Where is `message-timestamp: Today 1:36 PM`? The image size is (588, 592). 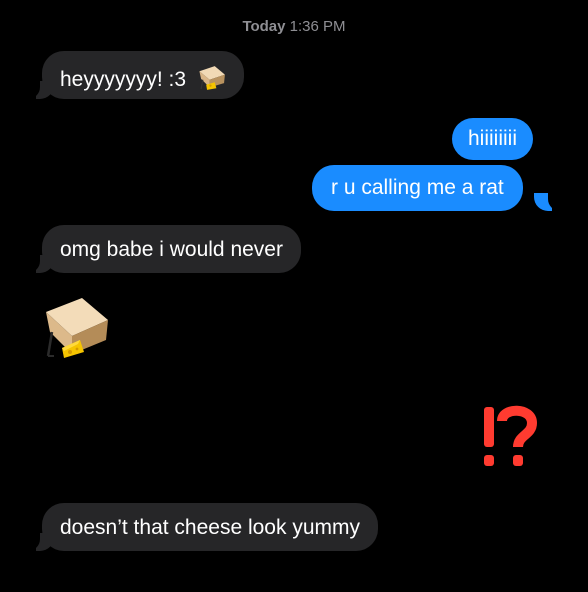
message-timestamp: Today 1:36 PM is located at coordinates (294, 26).